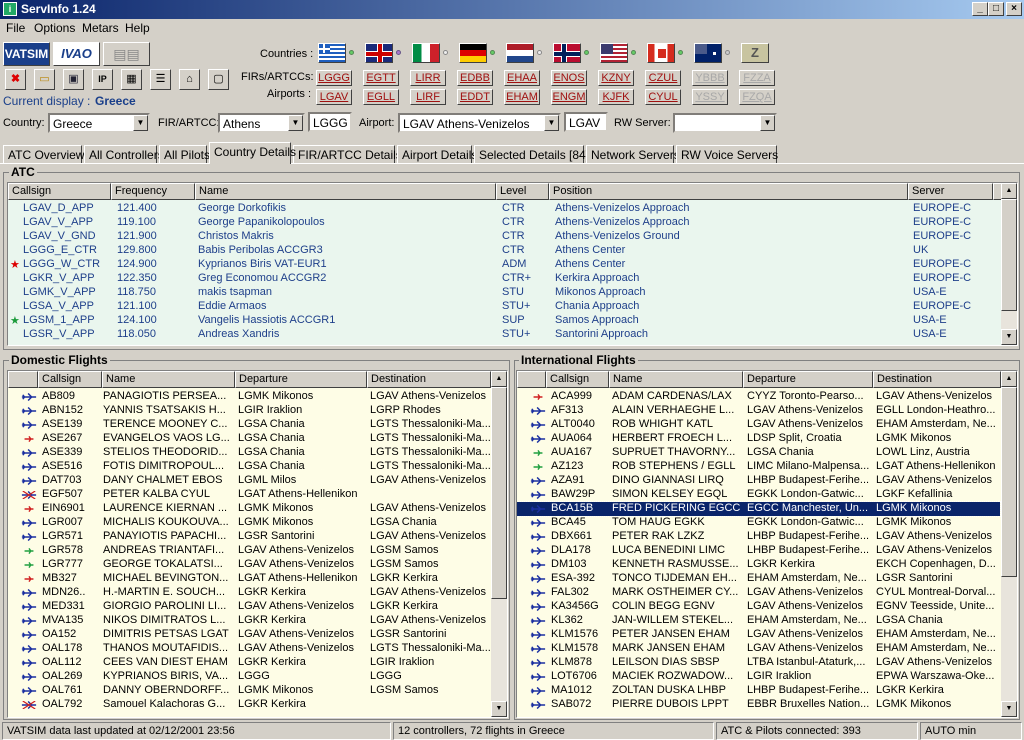 The width and height of the screenshot is (1024, 740). I want to click on atc-col-level: Level, so click(522, 191).